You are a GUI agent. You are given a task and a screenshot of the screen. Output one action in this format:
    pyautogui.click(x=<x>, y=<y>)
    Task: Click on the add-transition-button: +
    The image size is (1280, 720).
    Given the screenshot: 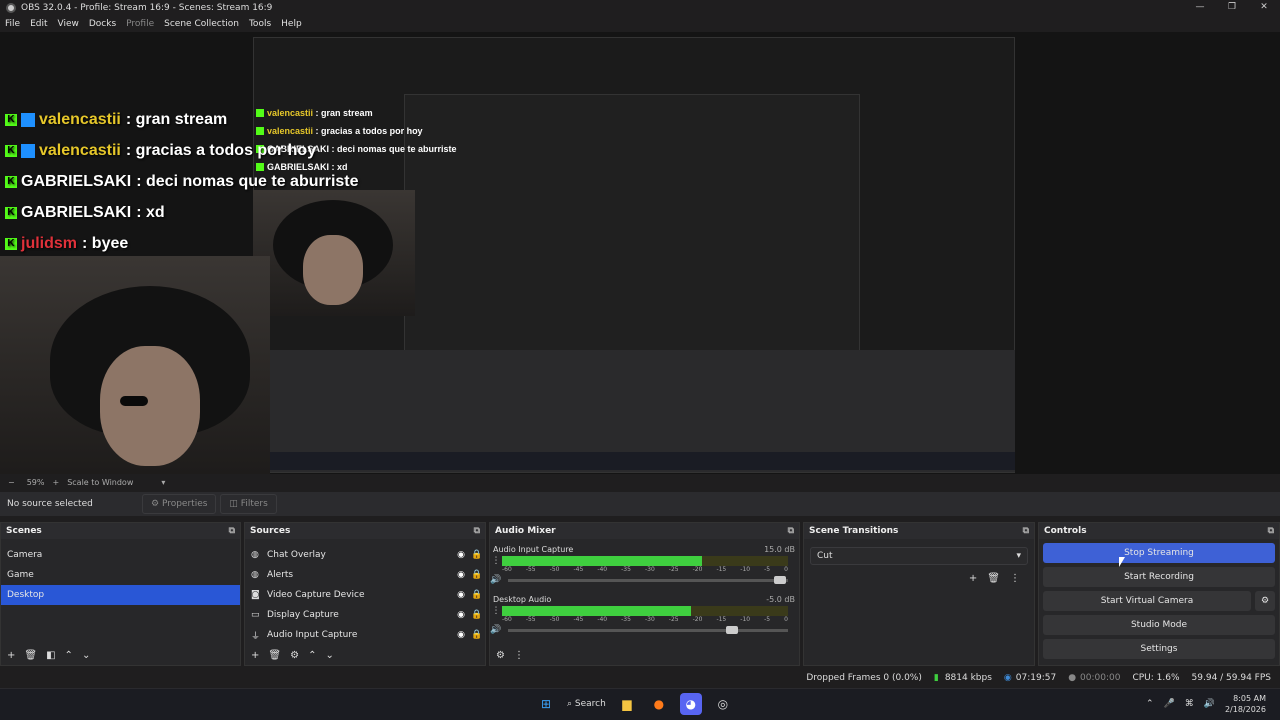 What is the action you would take?
    pyautogui.click(x=973, y=578)
    